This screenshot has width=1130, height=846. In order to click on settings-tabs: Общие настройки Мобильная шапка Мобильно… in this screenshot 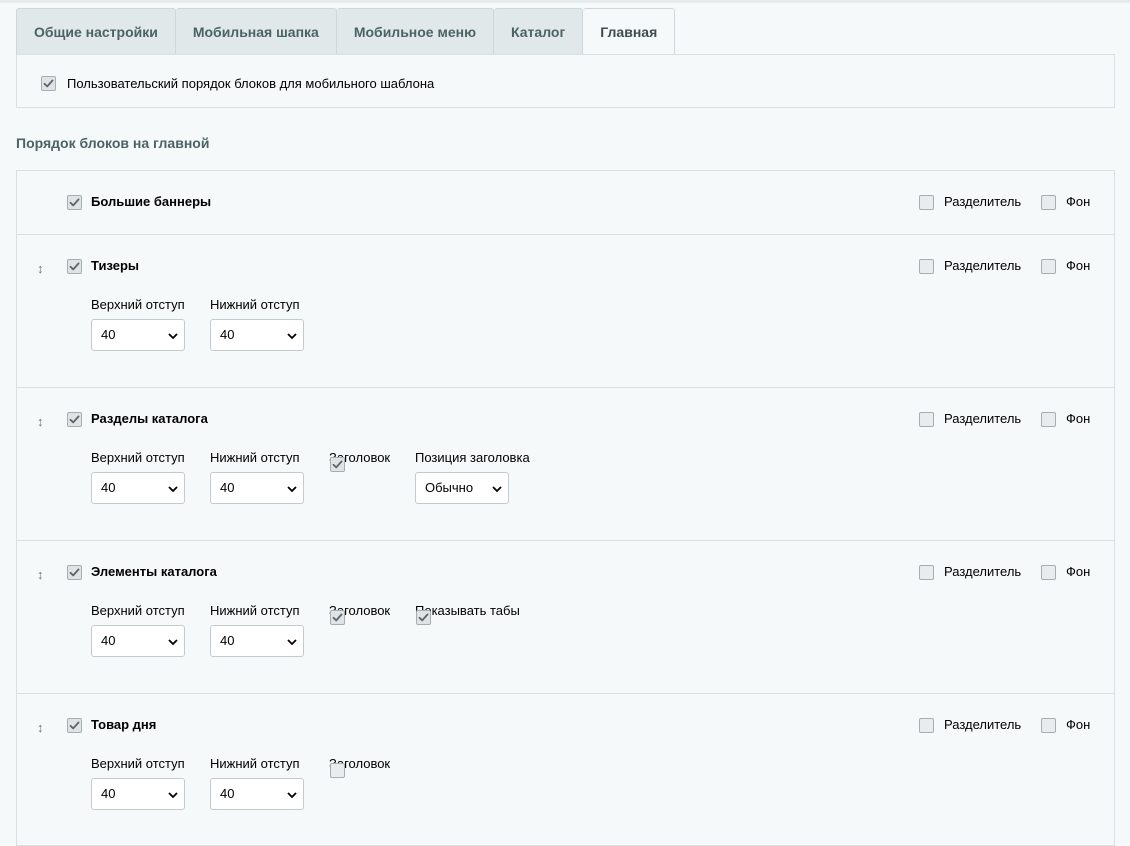, I will do `click(346, 31)`.